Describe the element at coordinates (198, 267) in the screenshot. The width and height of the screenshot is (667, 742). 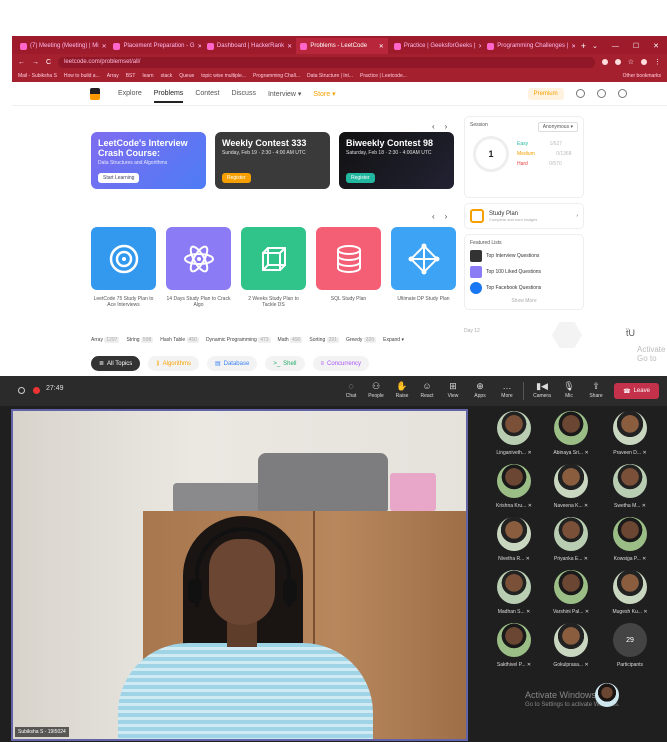
I see `study-plan-item: 14 Days Study Plan to Crack Algo` at that location.